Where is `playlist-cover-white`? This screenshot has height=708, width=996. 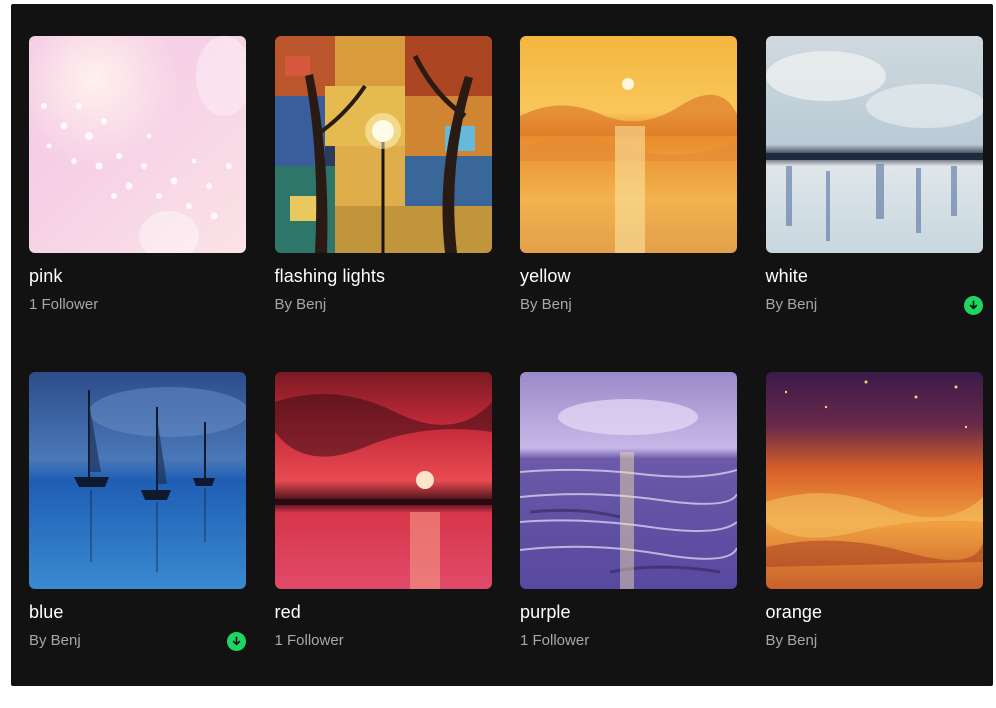
playlist-cover-white is located at coordinates (874, 144).